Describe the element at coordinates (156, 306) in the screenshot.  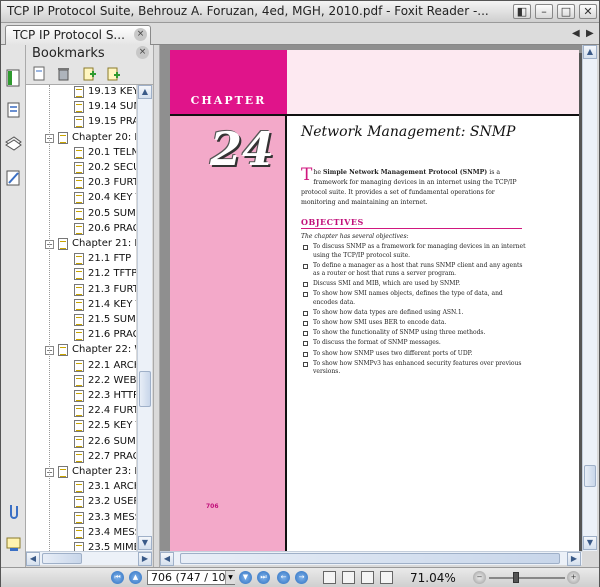
I see `panel-splitter` at that location.